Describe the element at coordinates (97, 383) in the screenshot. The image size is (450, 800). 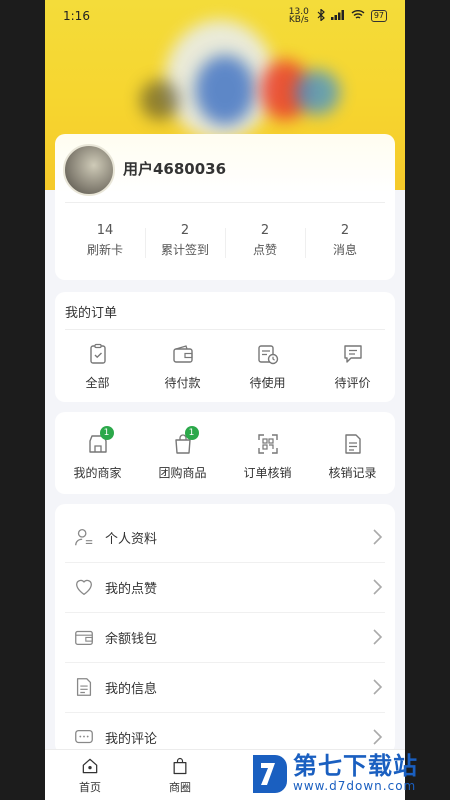
I see `order-all-label: 全部` at that location.